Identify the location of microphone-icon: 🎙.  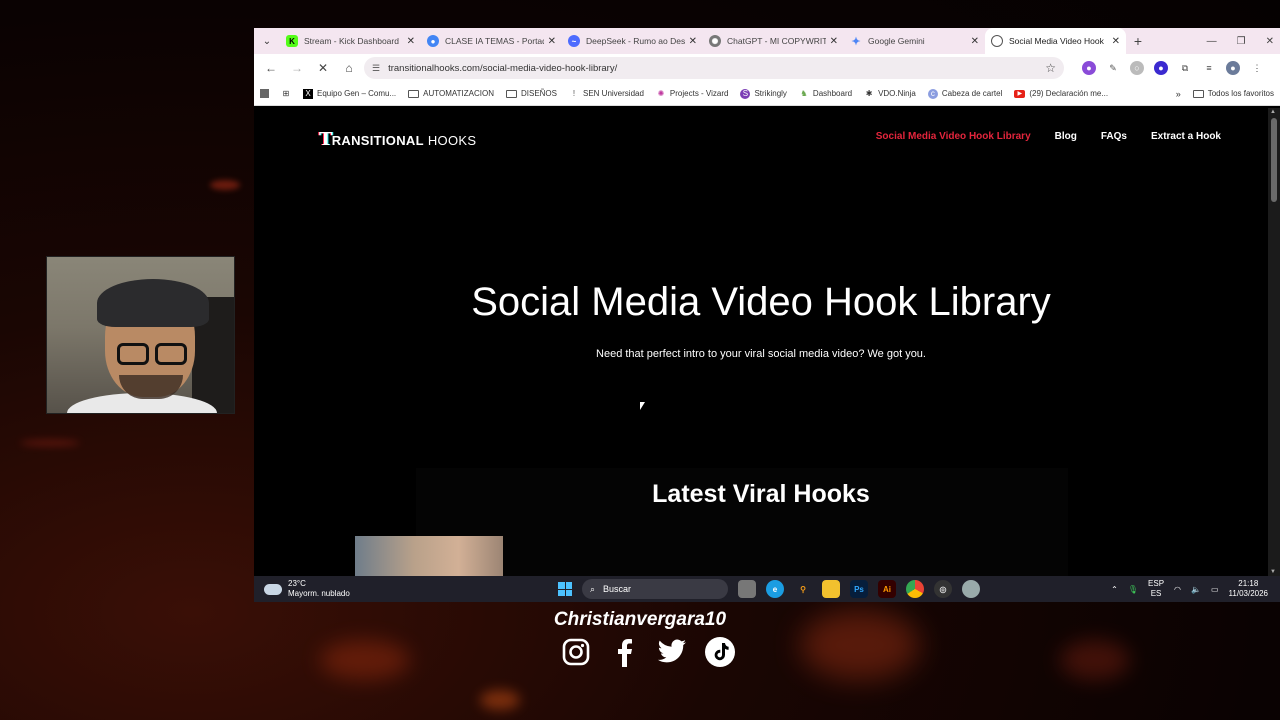
(1133, 589).